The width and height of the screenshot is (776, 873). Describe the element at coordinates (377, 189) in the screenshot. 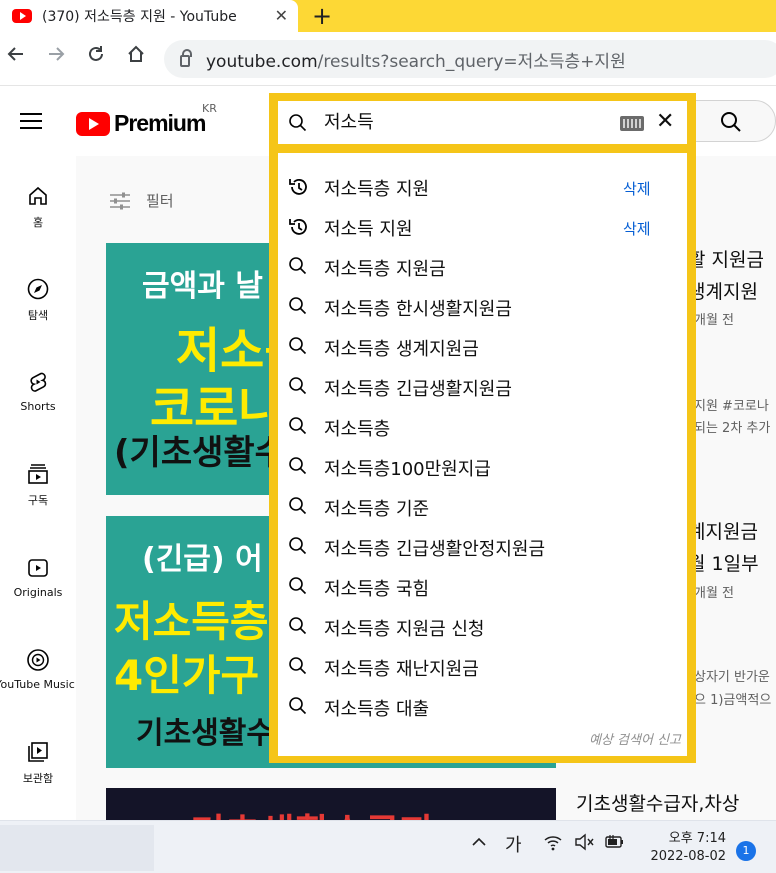

I see `suggestion-text: 저소득층 지원` at that location.